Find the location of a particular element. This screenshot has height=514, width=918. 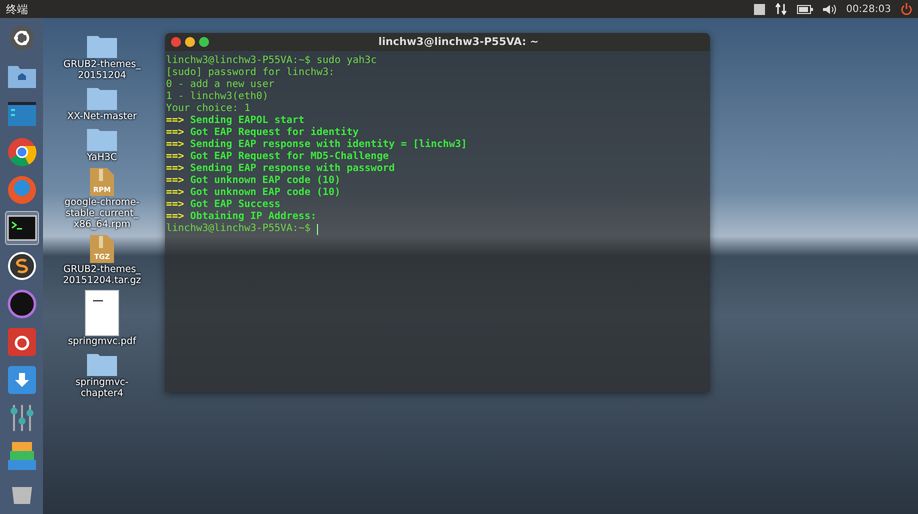

window-title: 终端 is located at coordinates (17, 9).